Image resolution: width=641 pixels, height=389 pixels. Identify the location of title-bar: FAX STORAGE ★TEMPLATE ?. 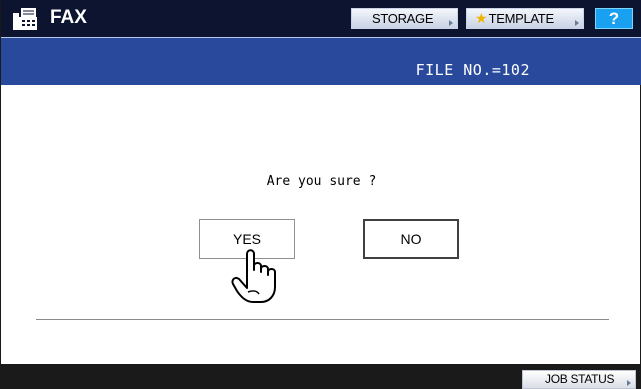
(321, 18).